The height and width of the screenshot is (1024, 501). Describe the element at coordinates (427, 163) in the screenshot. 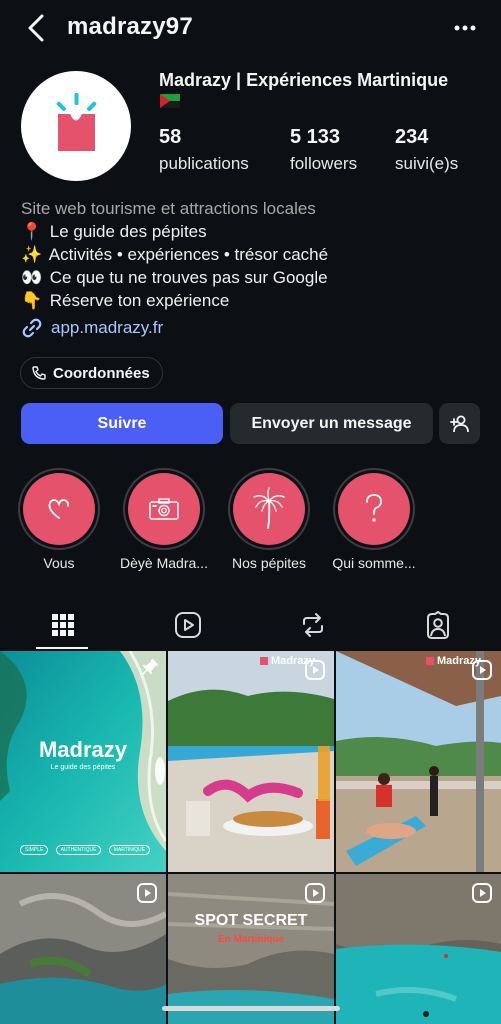

I see `stat-following-label: suivi(e)s` at that location.